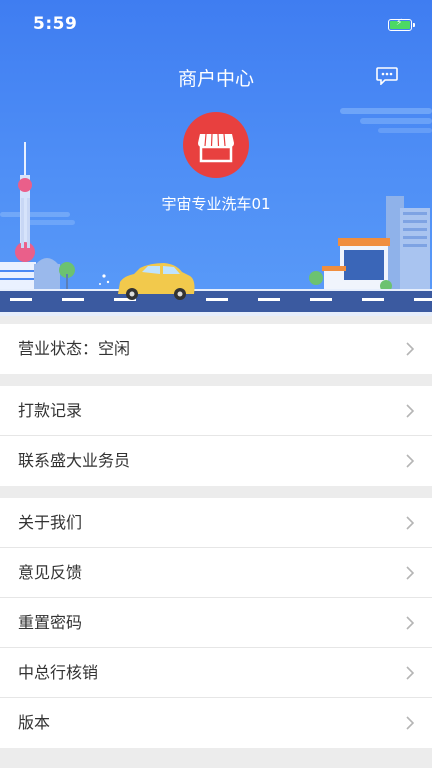 The height and width of the screenshot is (768, 432). Describe the element at coordinates (216, 573) in the screenshot. I see `menu-item-feedback: 意见反馈` at that location.